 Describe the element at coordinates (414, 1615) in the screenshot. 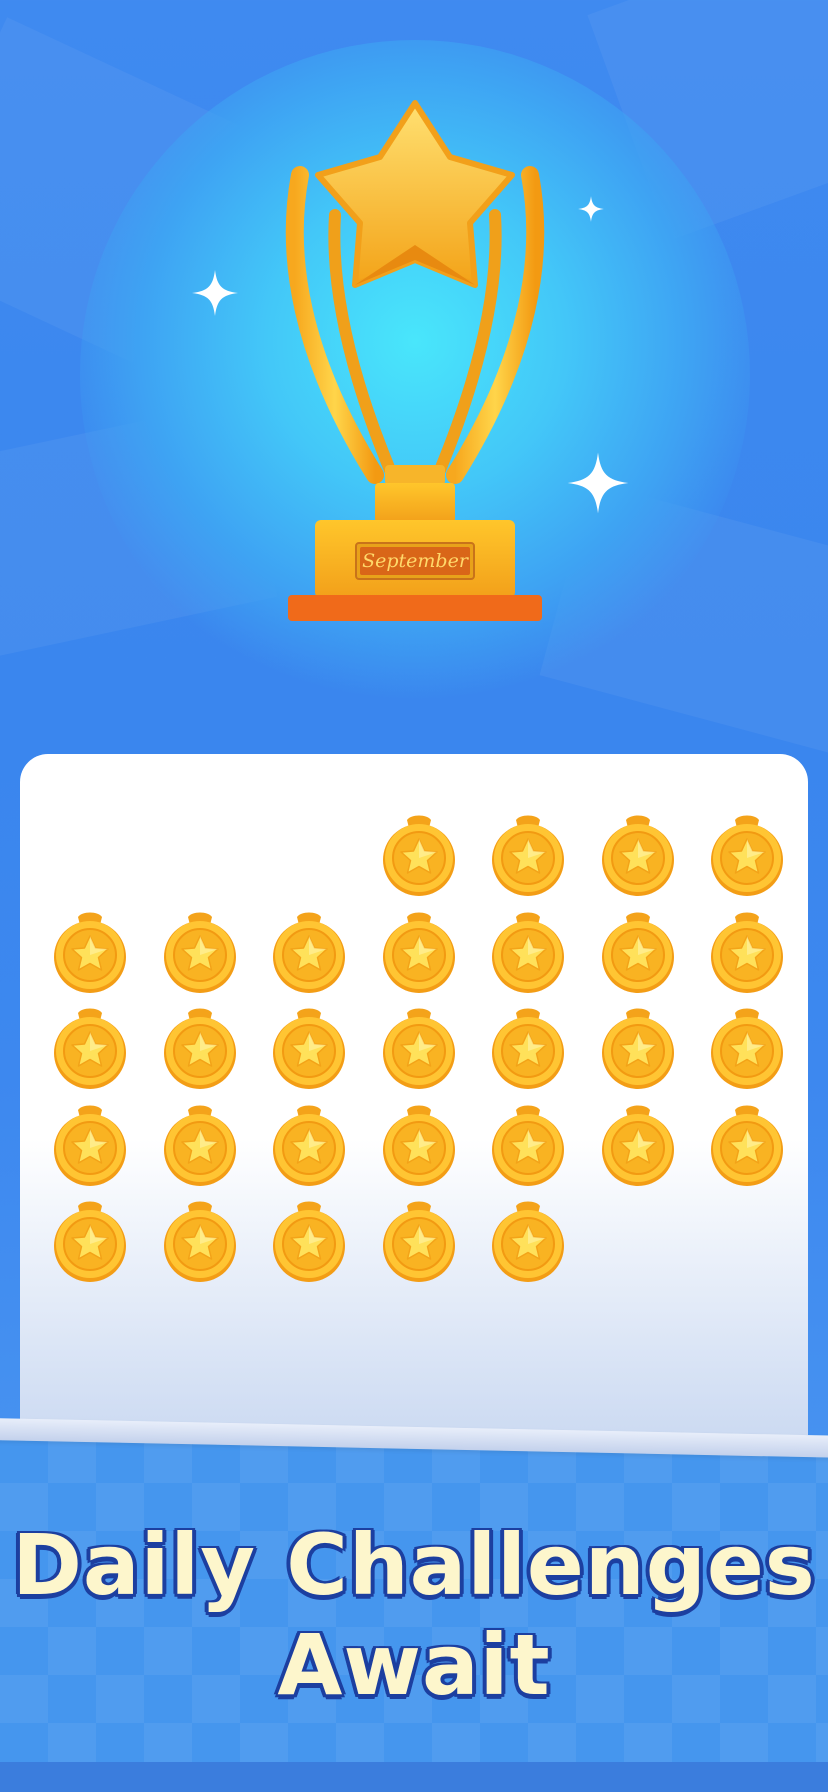

I see `headline: Daily Challenges Await` at that location.